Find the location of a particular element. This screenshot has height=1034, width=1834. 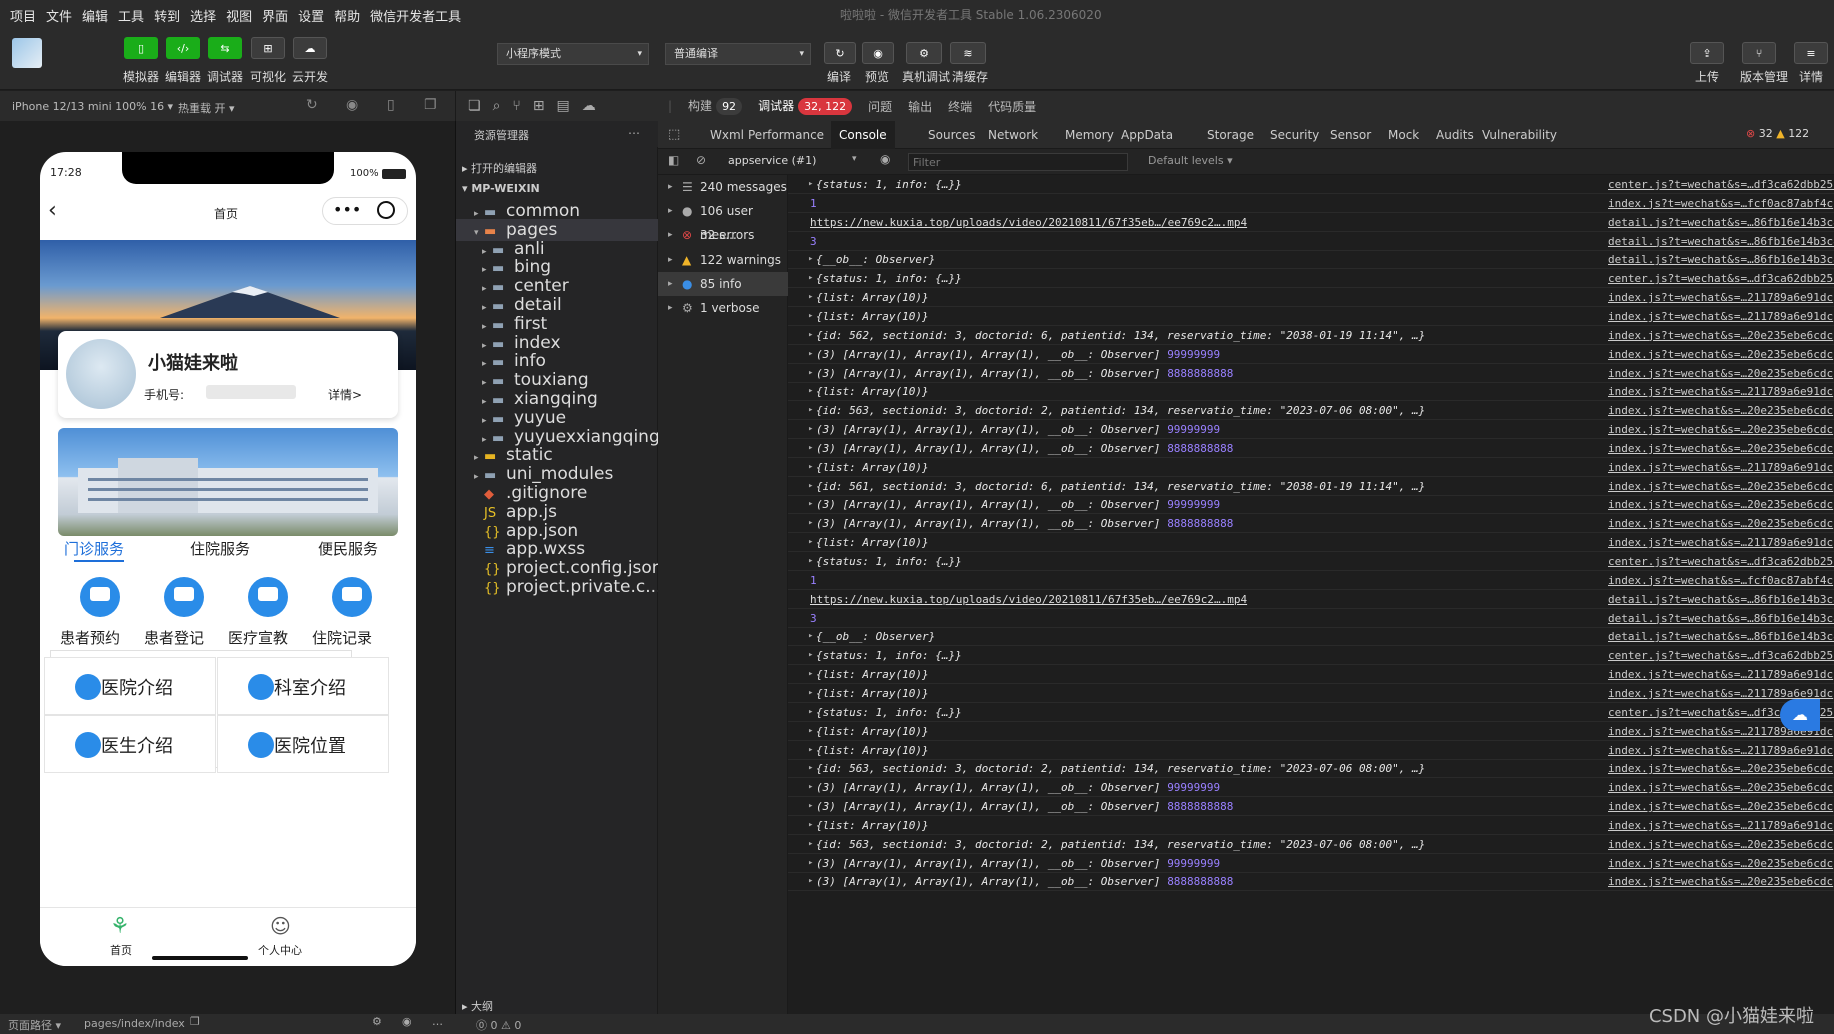

sidebar-filter-6: ▸ ⚙ 1 verbose is located at coordinates (723, 308).